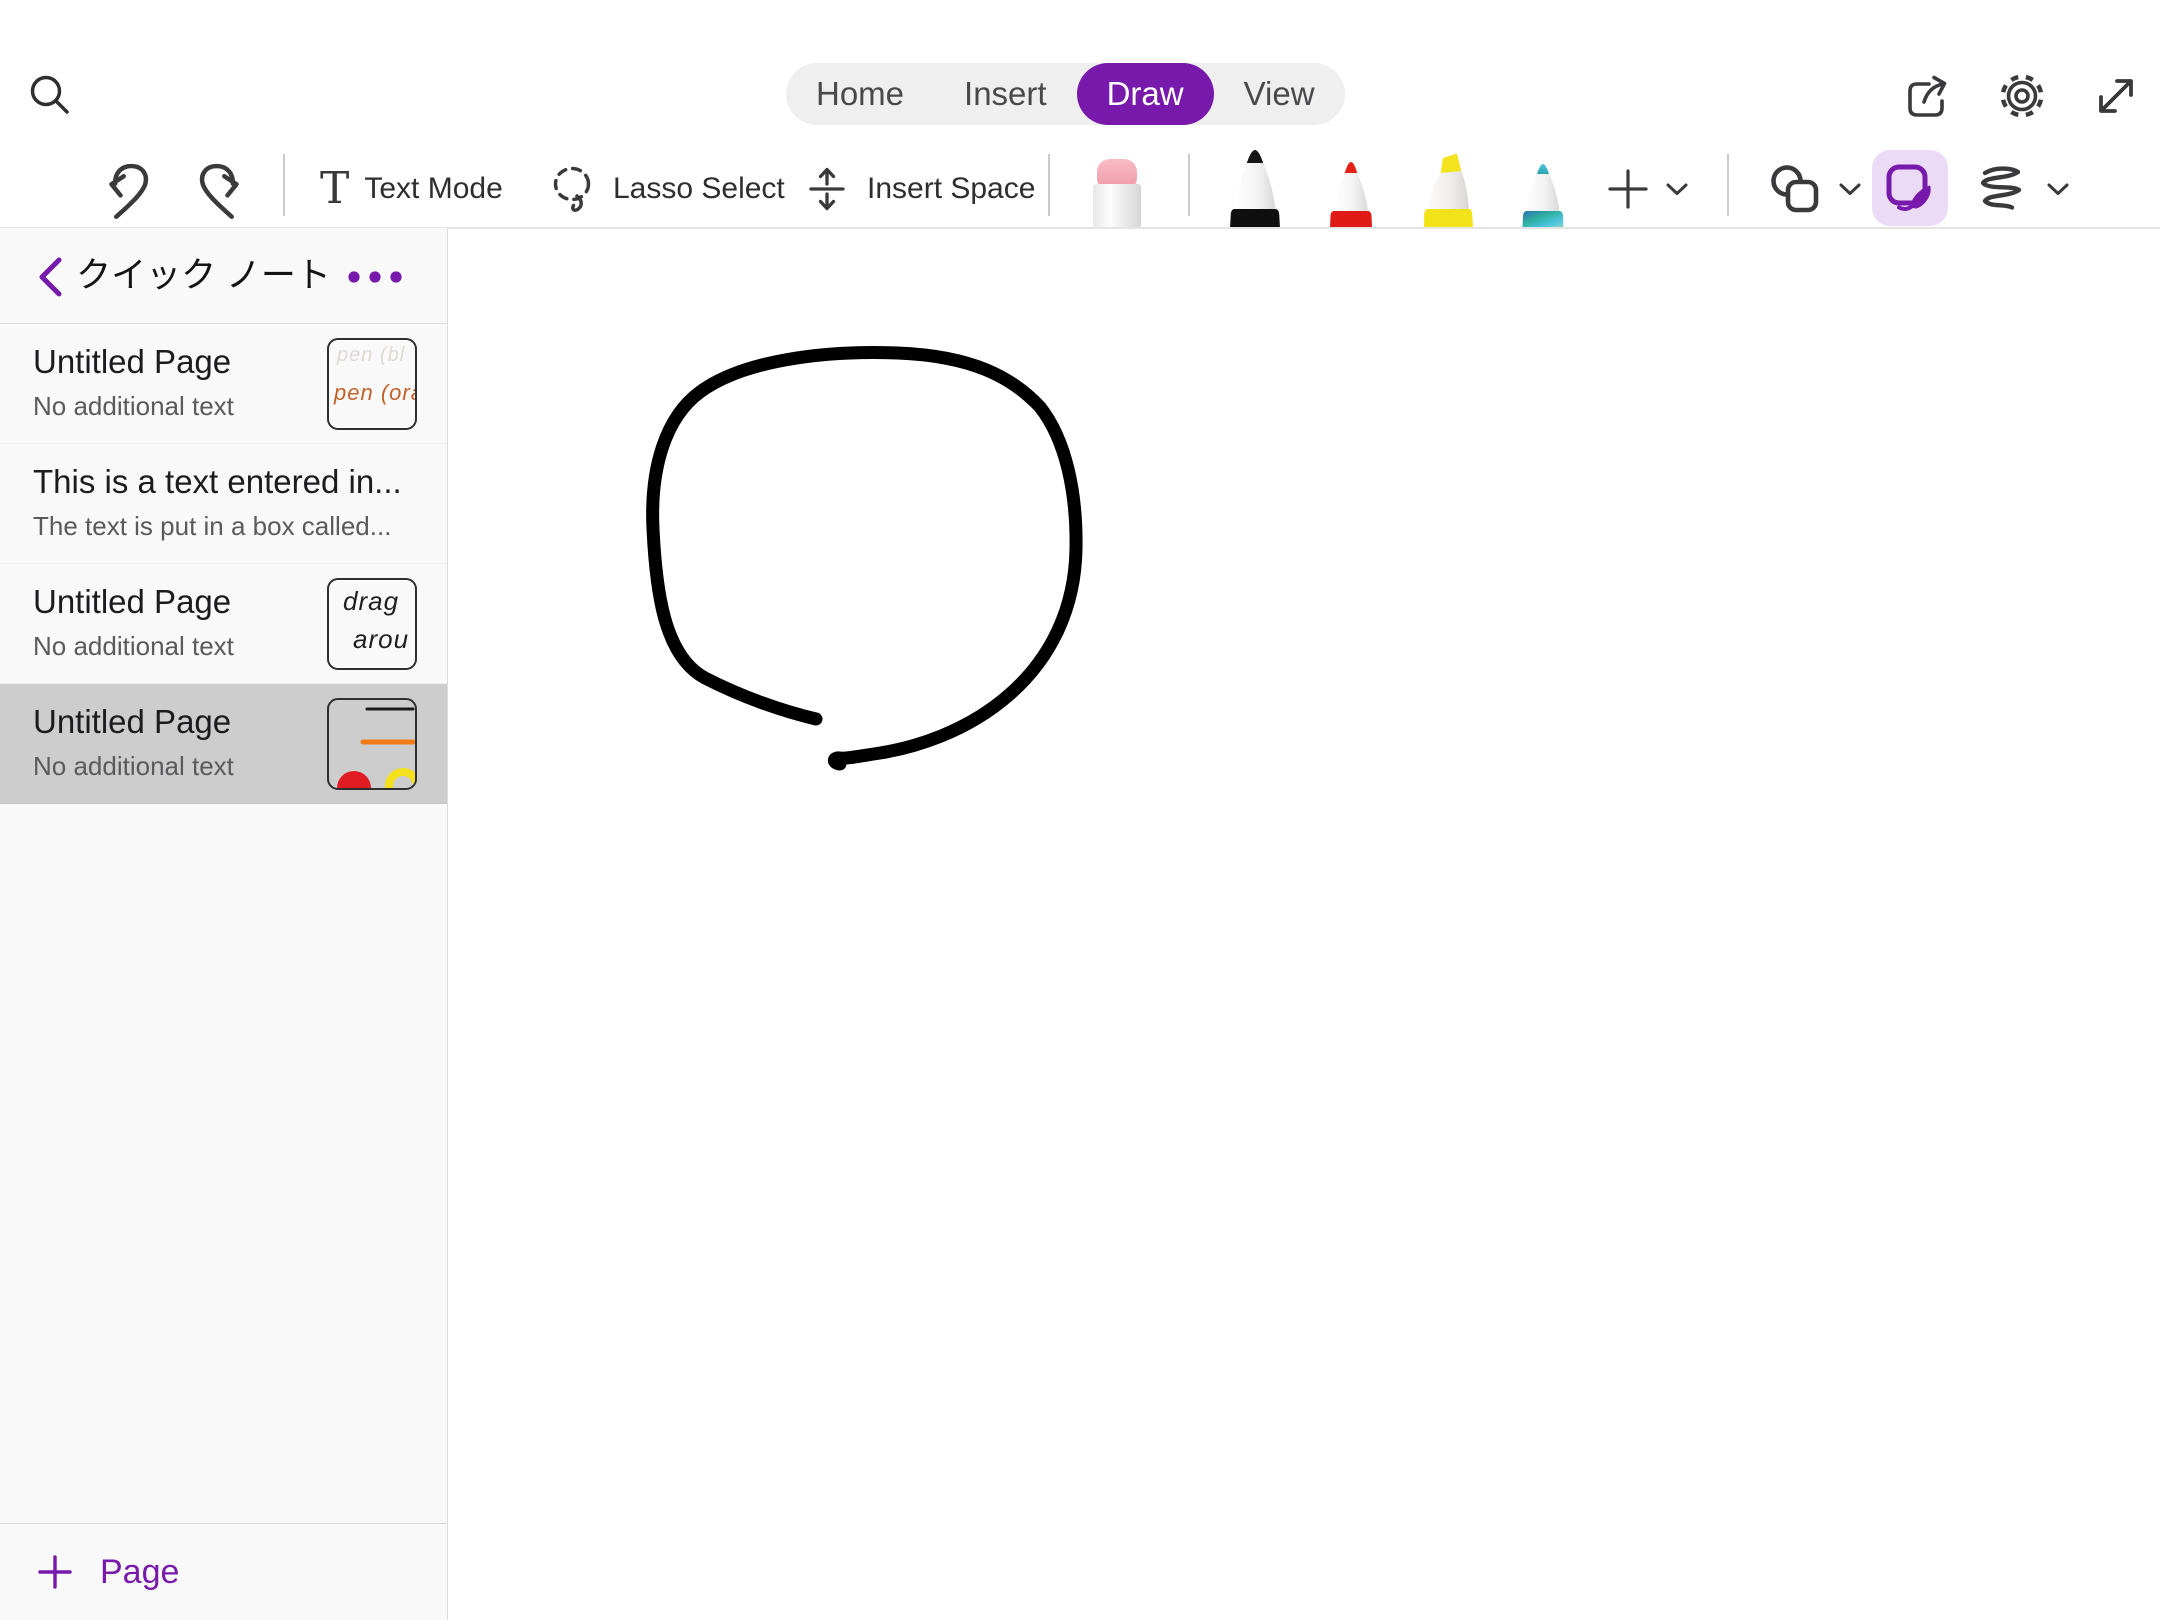 Image resolution: width=2160 pixels, height=1620 pixels. Describe the element at coordinates (381, 639) in the screenshot. I see `thumbnail-handwriting-line: arou` at that location.